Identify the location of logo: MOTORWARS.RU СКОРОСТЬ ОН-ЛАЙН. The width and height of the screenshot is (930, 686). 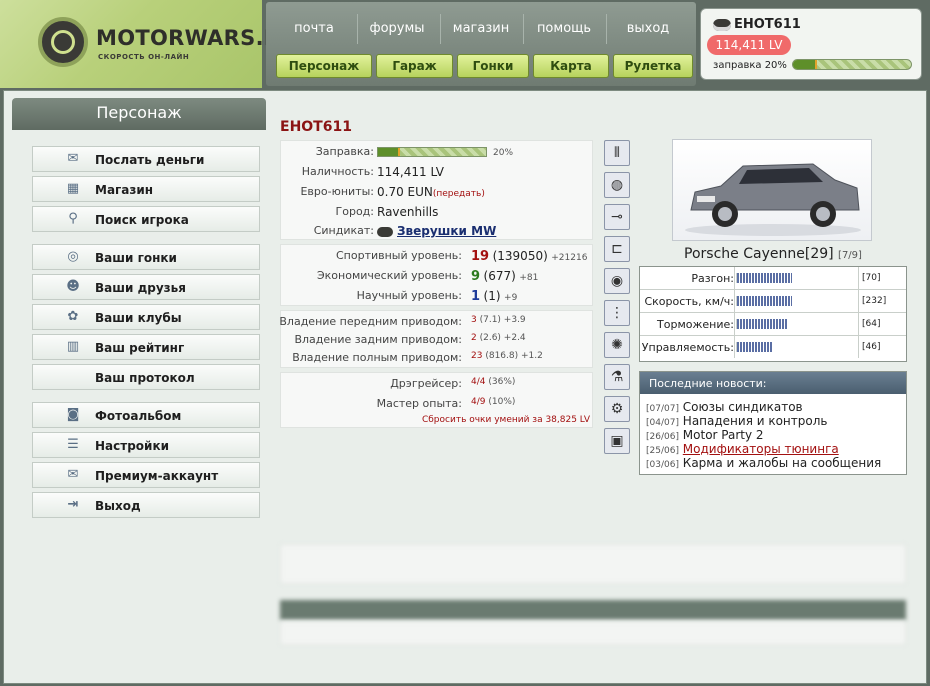
(148, 44).